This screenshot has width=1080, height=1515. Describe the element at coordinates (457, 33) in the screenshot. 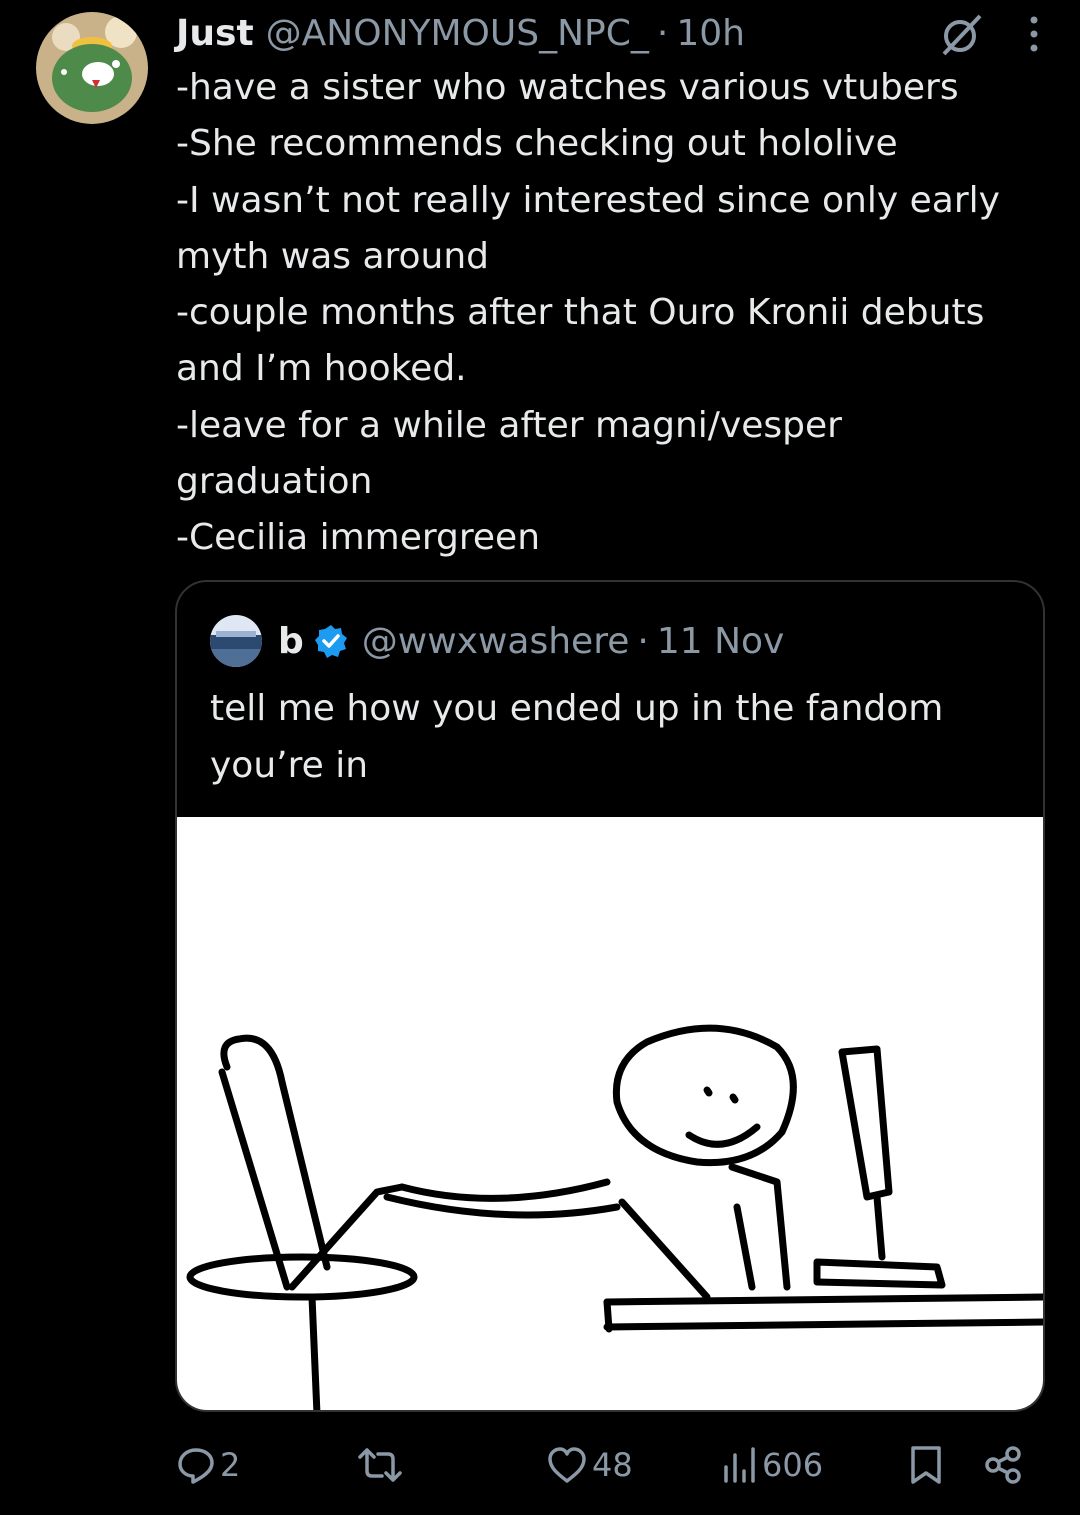

I see `author-handle: @ANONYMOUS_NPC_` at that location.